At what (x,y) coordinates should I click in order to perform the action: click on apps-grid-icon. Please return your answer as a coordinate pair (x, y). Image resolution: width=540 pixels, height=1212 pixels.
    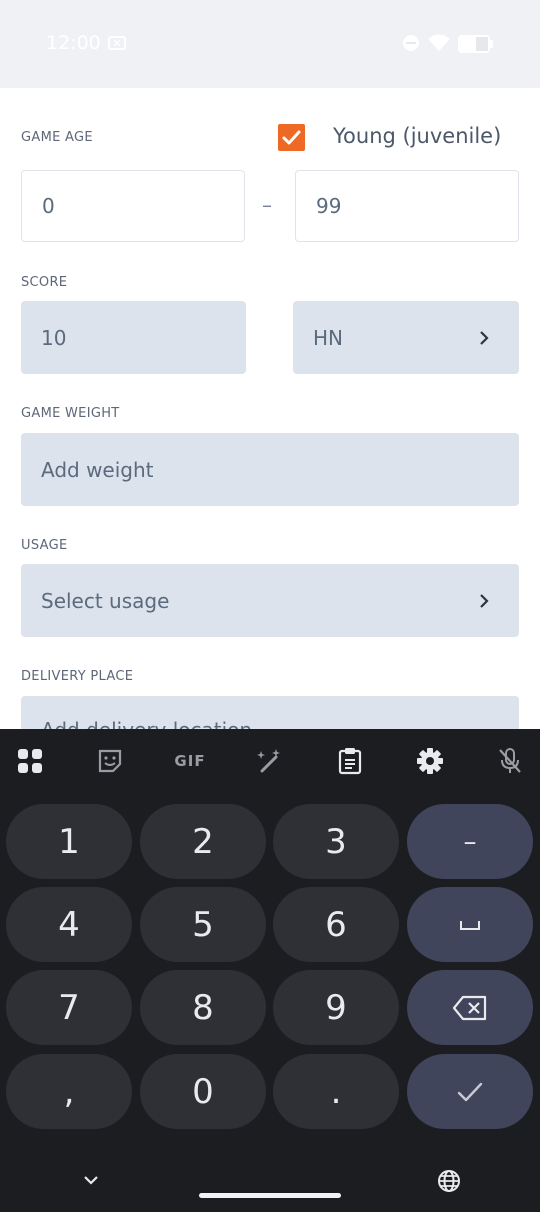
    Looking at the image, I should click on (30, 761).